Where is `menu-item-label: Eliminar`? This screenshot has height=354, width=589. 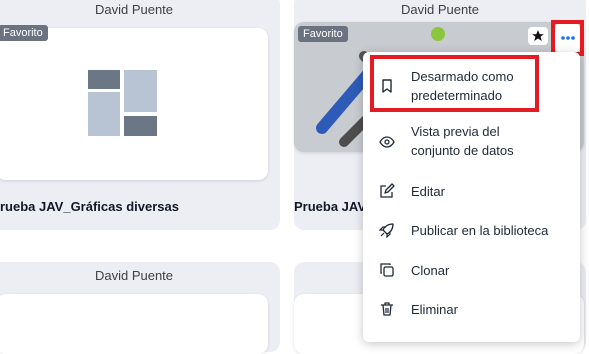
menu-item-label: Eliminar is located at coordinates (434, 309).